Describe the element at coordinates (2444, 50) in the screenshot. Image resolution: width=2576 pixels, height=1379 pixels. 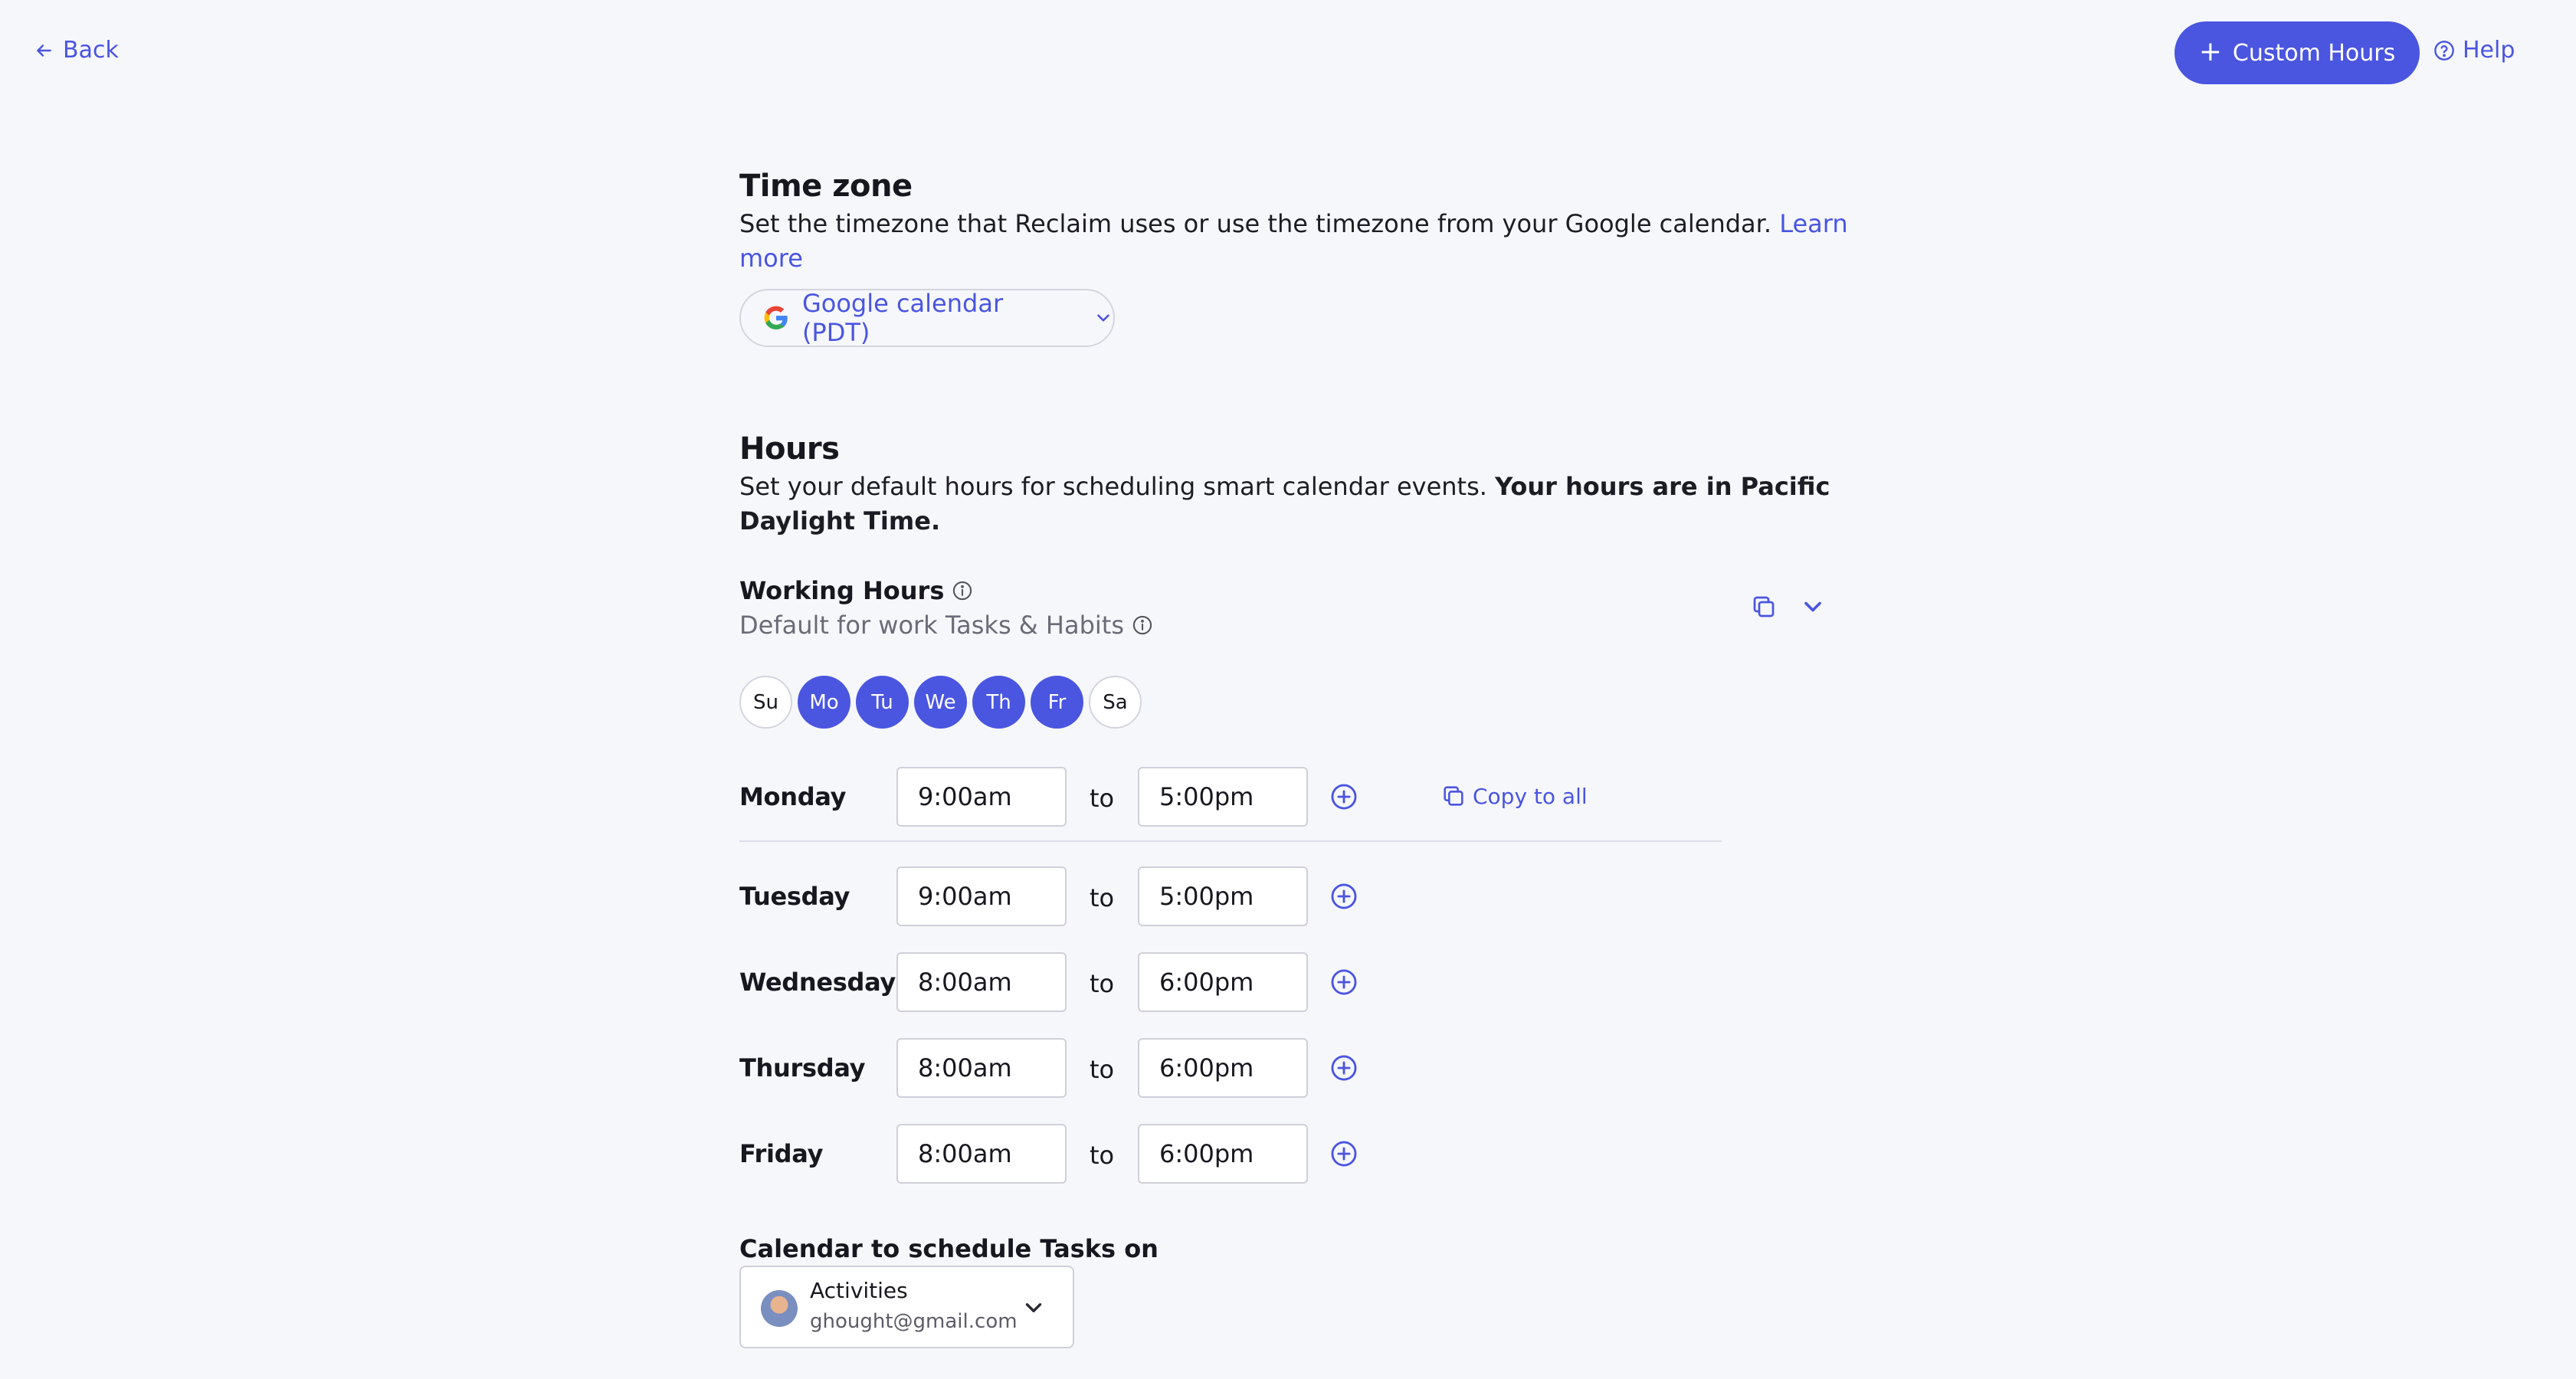
I see `help-circle-icon` at that location.